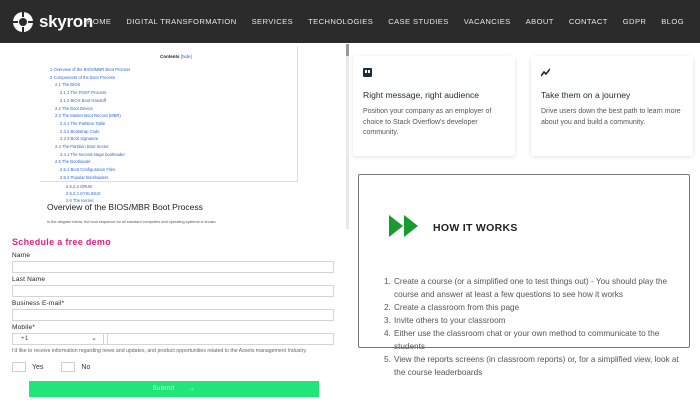 The image size is (700, 400). I want to click on card-title: Right message, right audience, so click(421, 95).